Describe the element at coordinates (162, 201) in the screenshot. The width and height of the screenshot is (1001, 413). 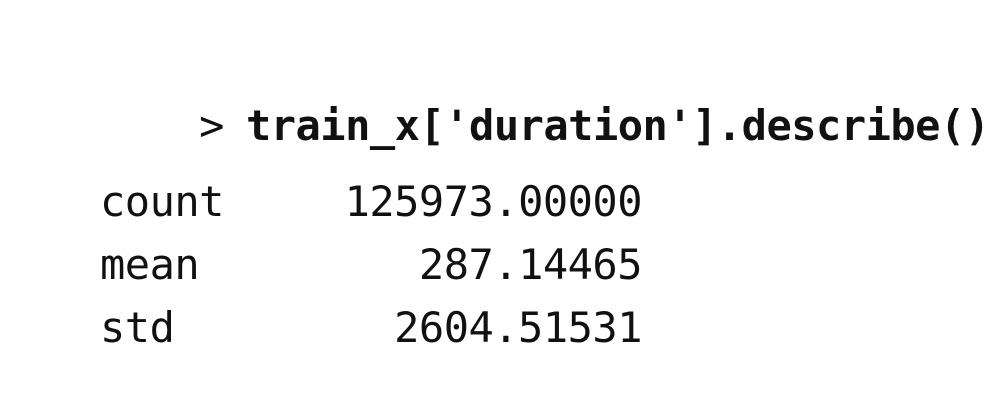
I see `stat-name: count` at that location.